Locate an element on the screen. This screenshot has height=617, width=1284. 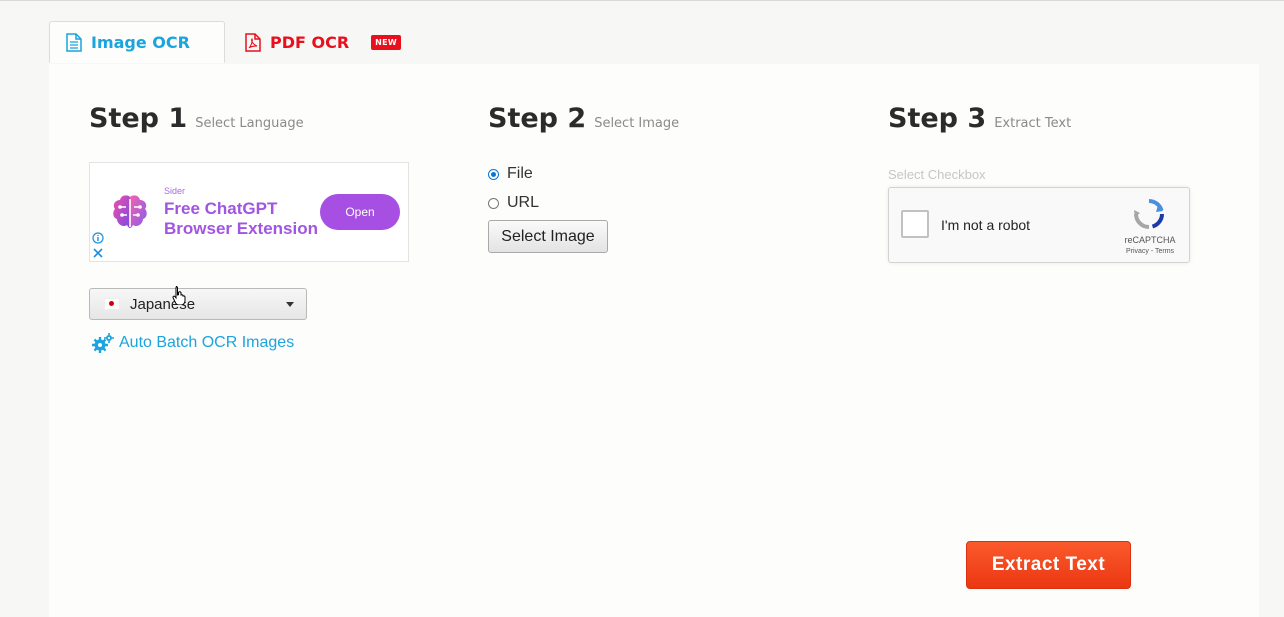
ad-info-icon is located at coordinates (98, 238).